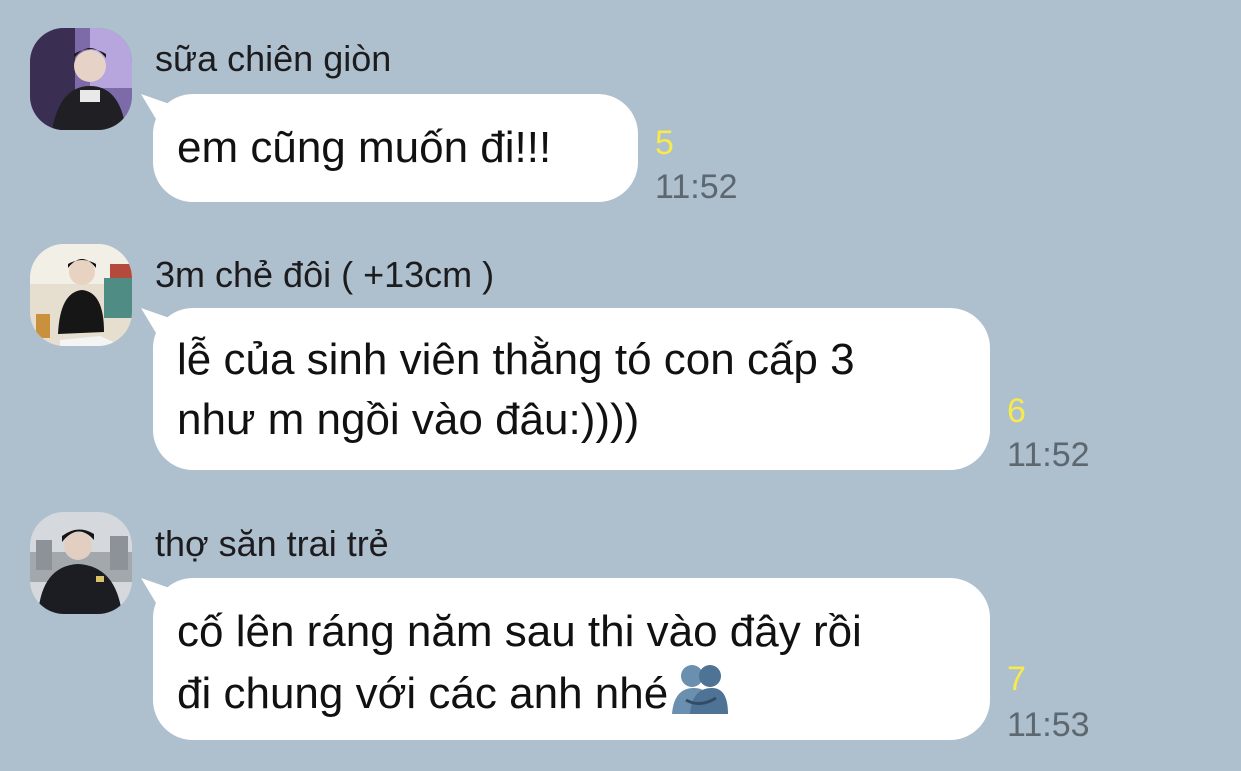  I want to click on read-count: 5, so click(664, 143).